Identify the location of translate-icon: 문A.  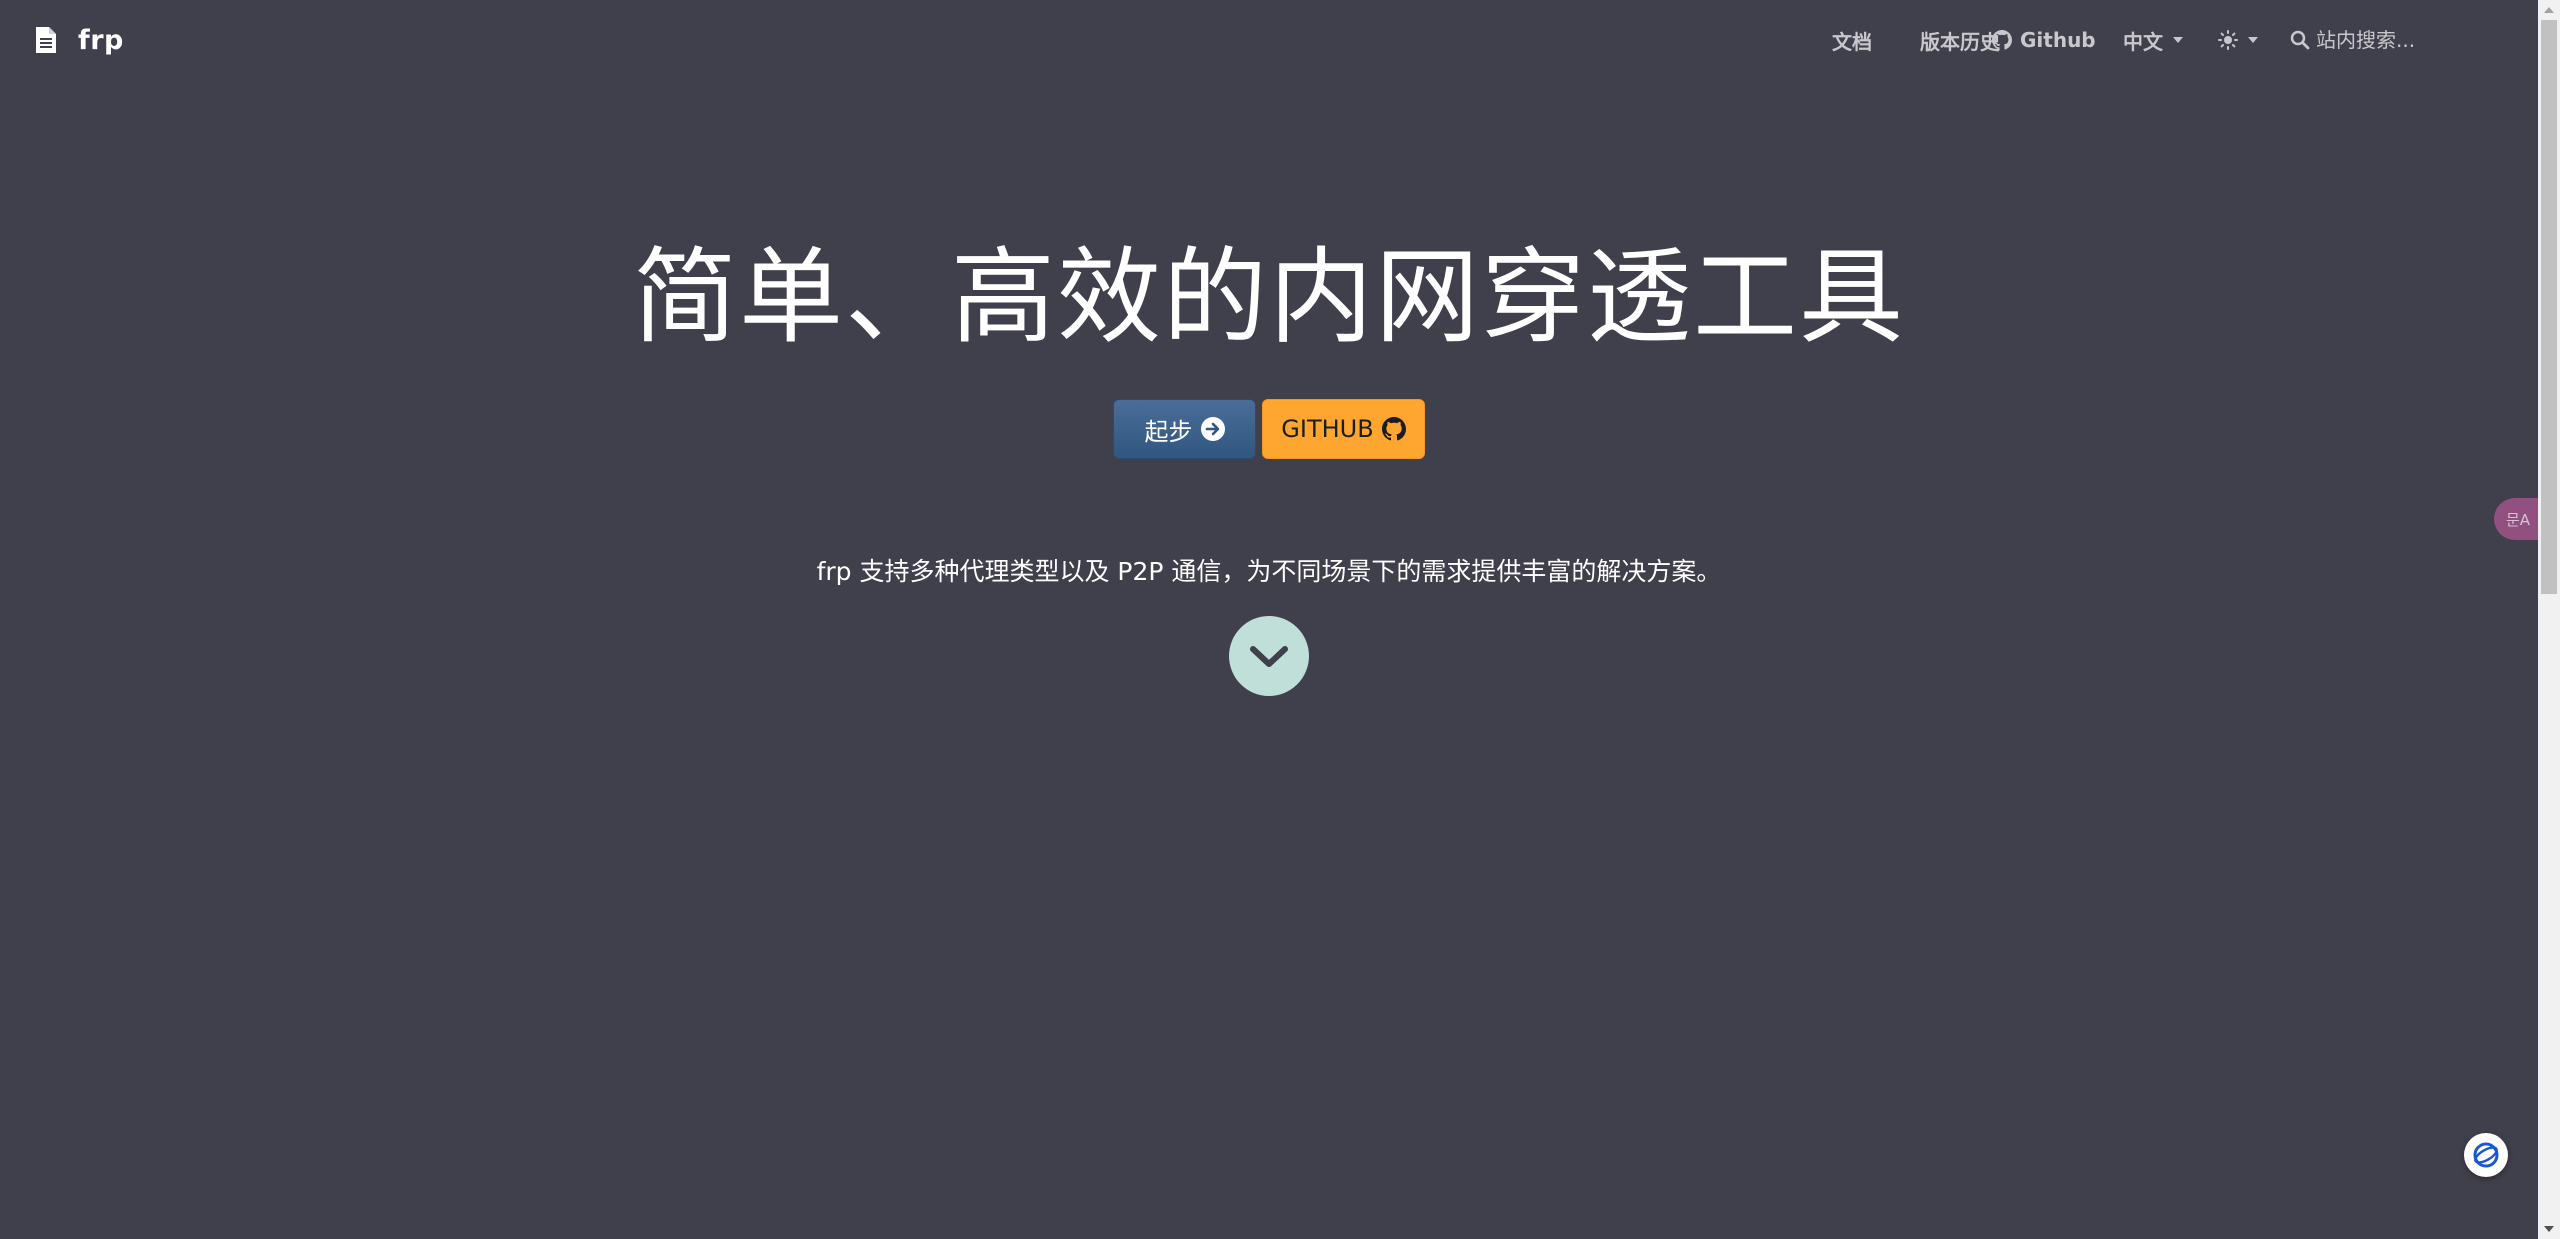
(2518, 519).